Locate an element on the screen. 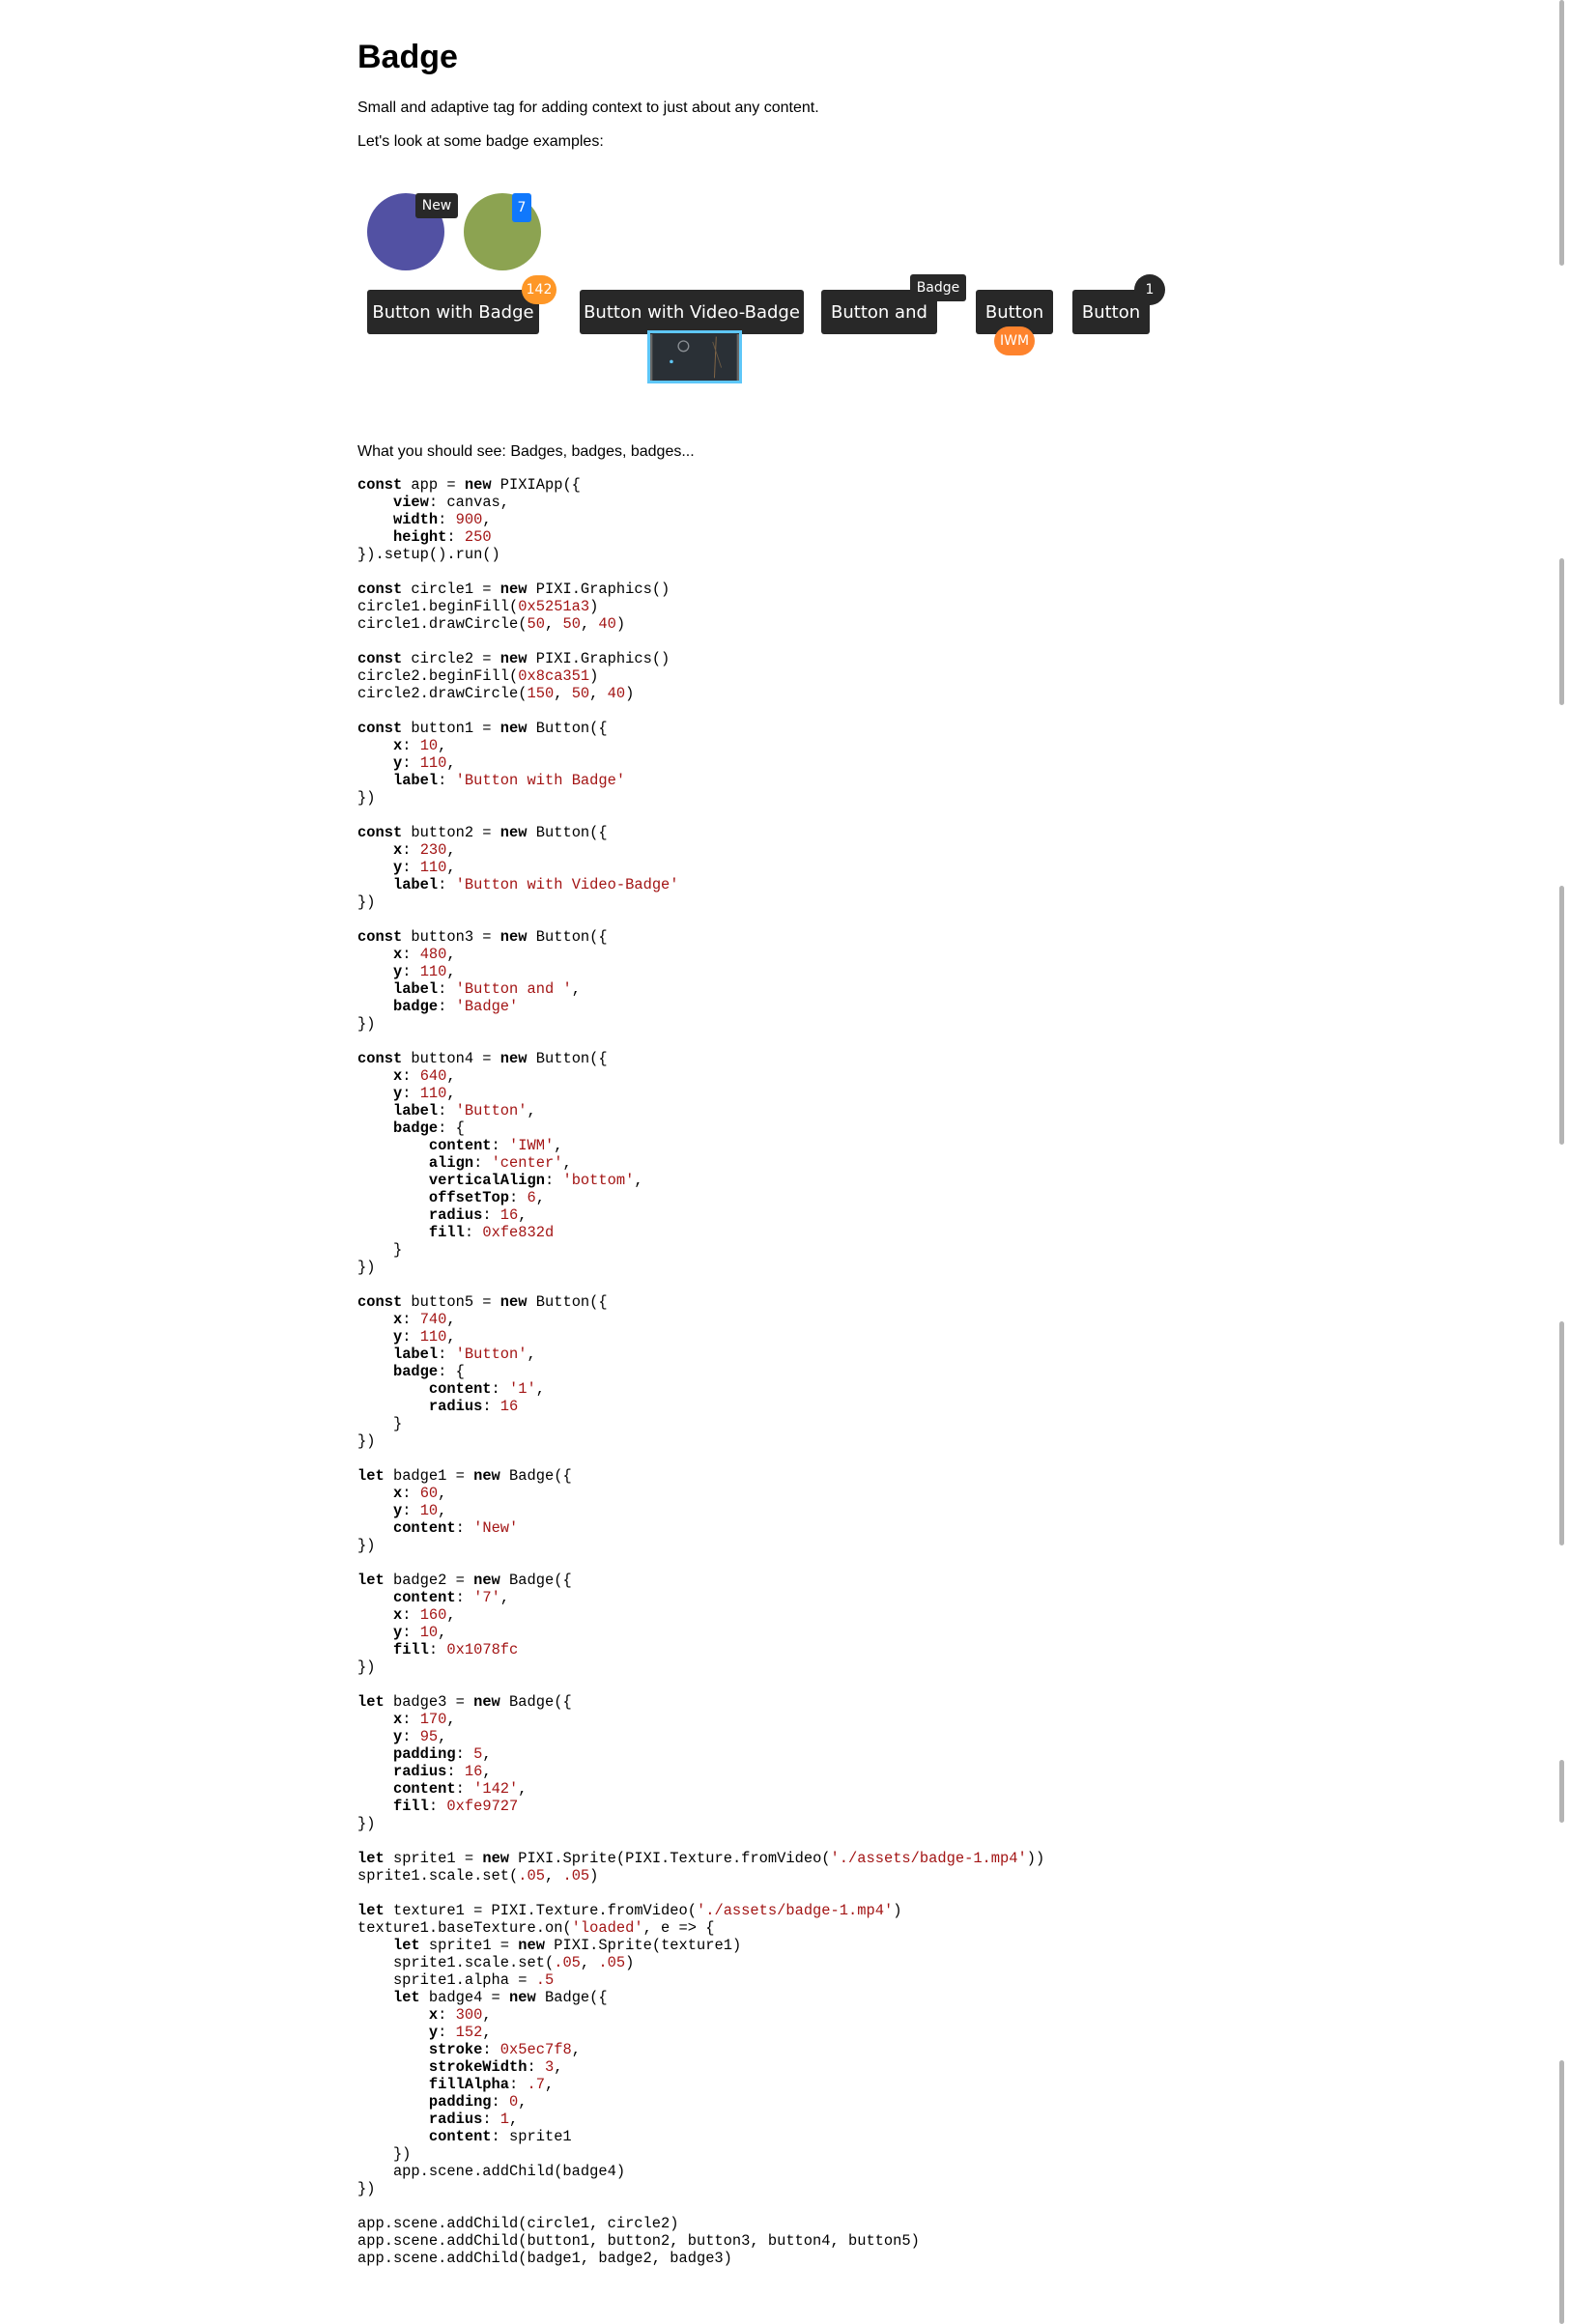  video-thumbnail-icon is located at coordinates (694, 357).